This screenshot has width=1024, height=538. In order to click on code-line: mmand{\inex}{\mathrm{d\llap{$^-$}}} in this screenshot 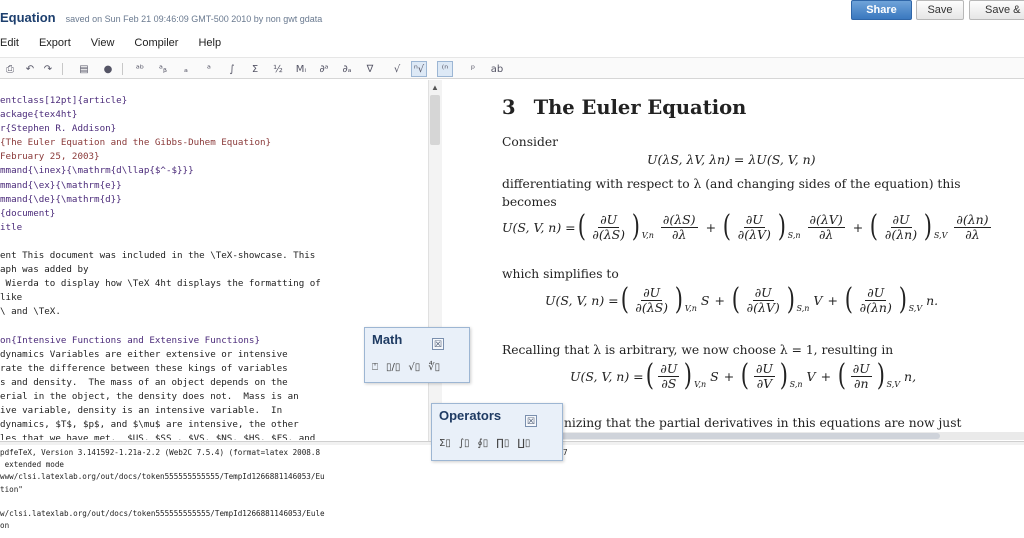, I will do `click(160, 171)`.